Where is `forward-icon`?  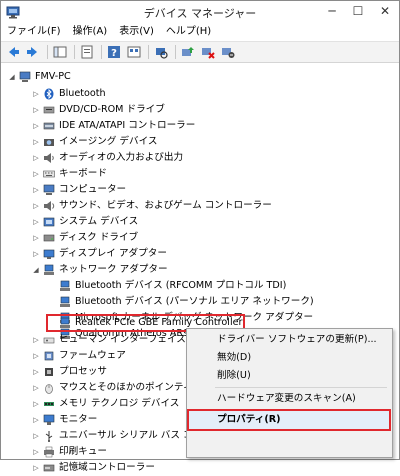 forward-icon is located at coordinates (33, 52).